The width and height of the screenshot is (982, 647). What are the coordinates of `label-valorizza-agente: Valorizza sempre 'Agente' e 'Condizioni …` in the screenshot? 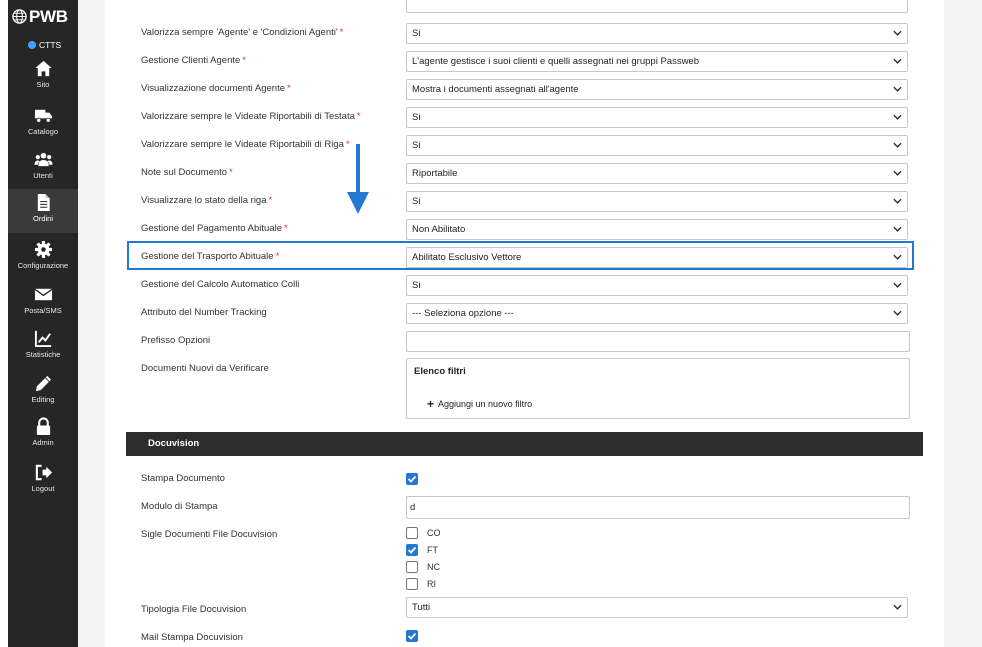 It's located at (242, 32).